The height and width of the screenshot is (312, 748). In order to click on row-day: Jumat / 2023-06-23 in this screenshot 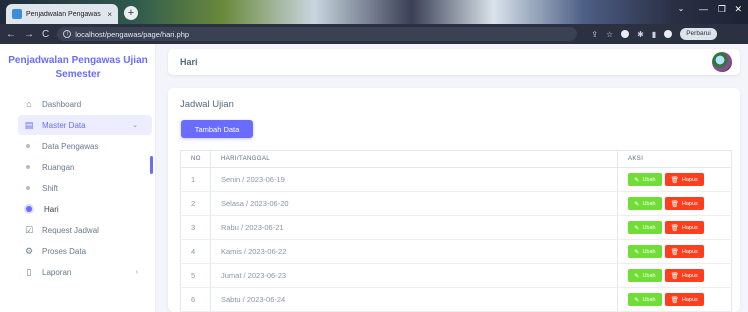, I will do `click(414, 275)`.